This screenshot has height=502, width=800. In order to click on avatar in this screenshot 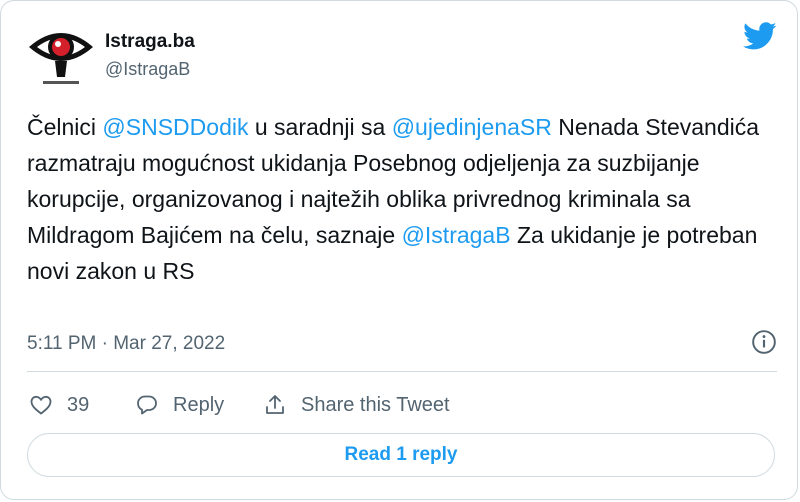, I will do `click(61, 56)`.